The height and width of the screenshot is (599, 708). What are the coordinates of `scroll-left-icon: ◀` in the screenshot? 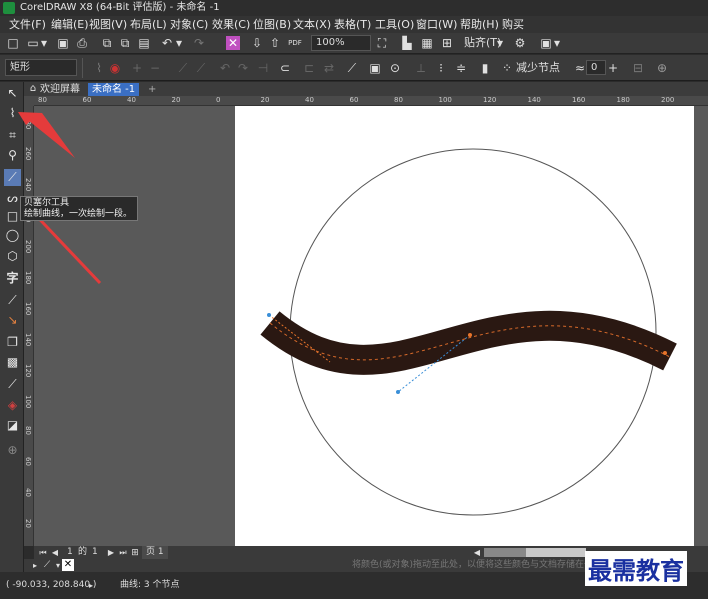 It's located at (477, 553).